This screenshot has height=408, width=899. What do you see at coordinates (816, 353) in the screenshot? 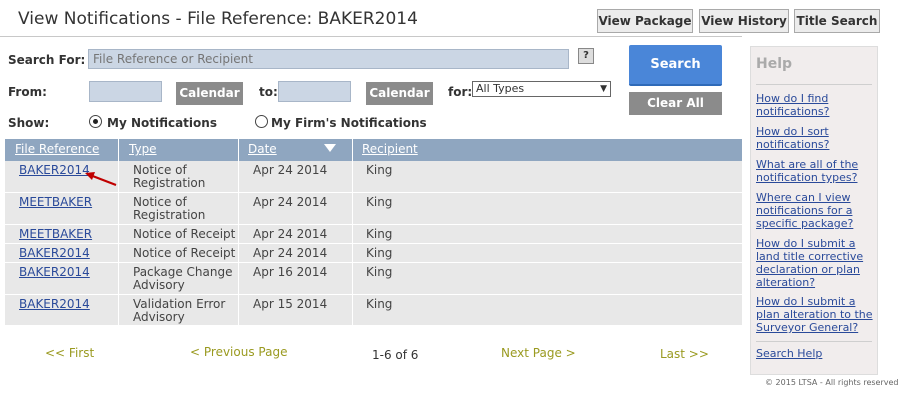
I see `search-help-link: Search Help` at bounding box center [816, 353].